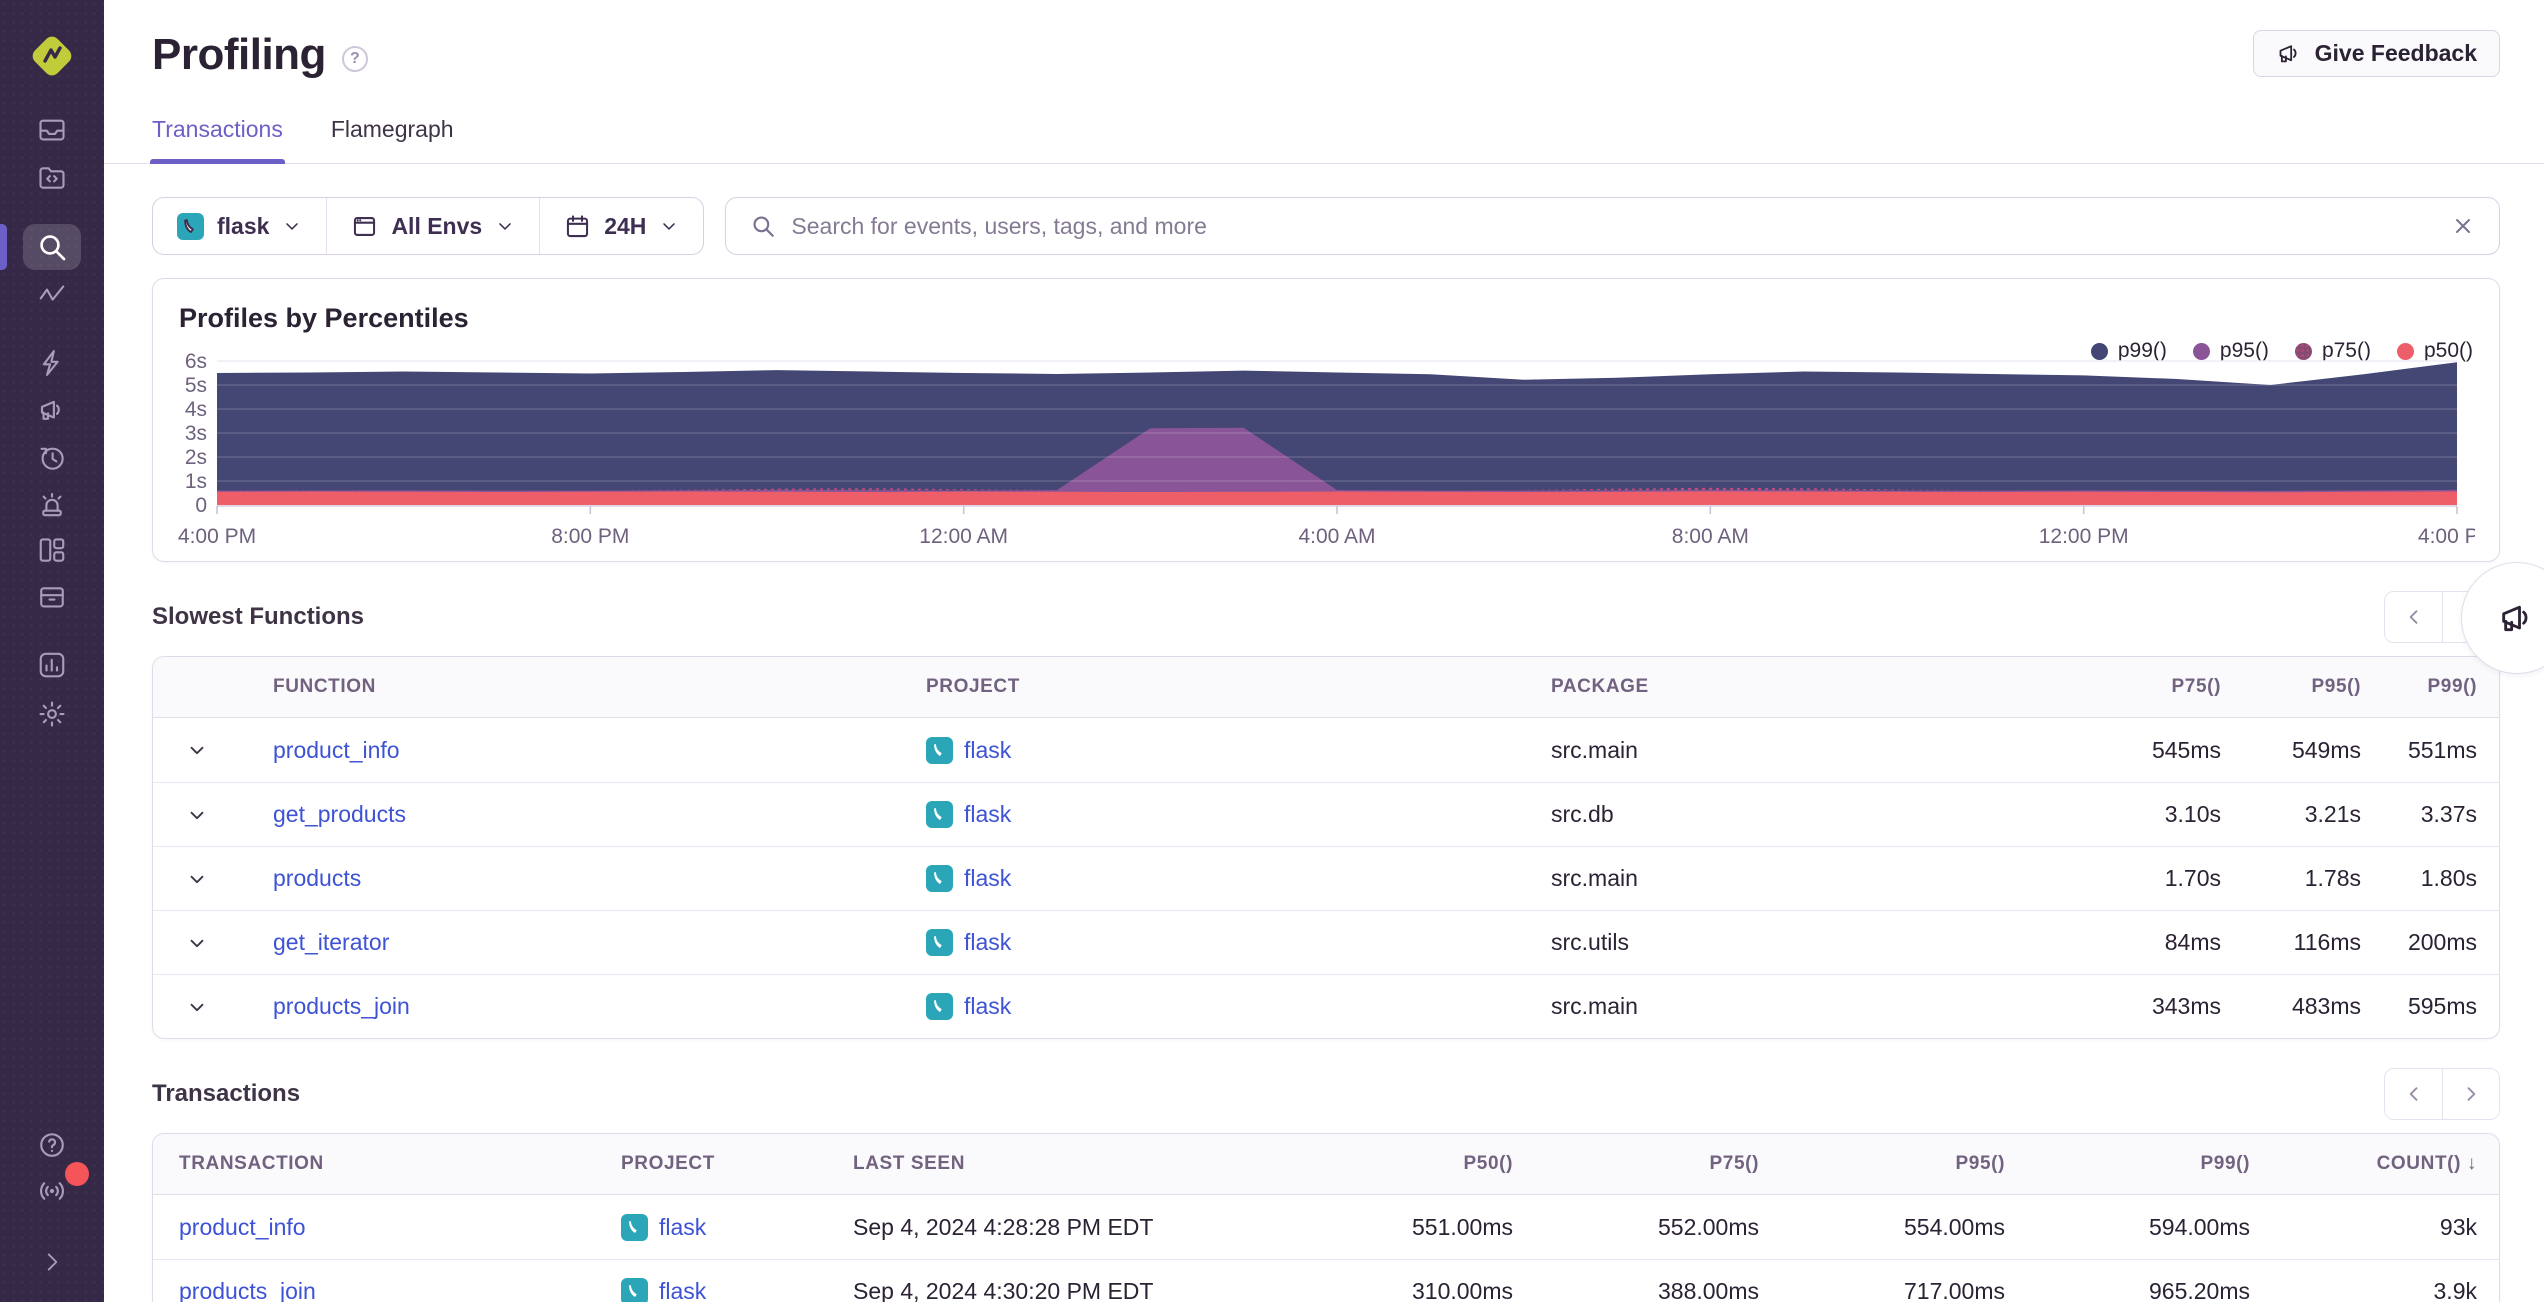  Describe the element at coordinates (2395, 53) in the screenshot. I see `give-feedback-label: Give Feedback` at that location.